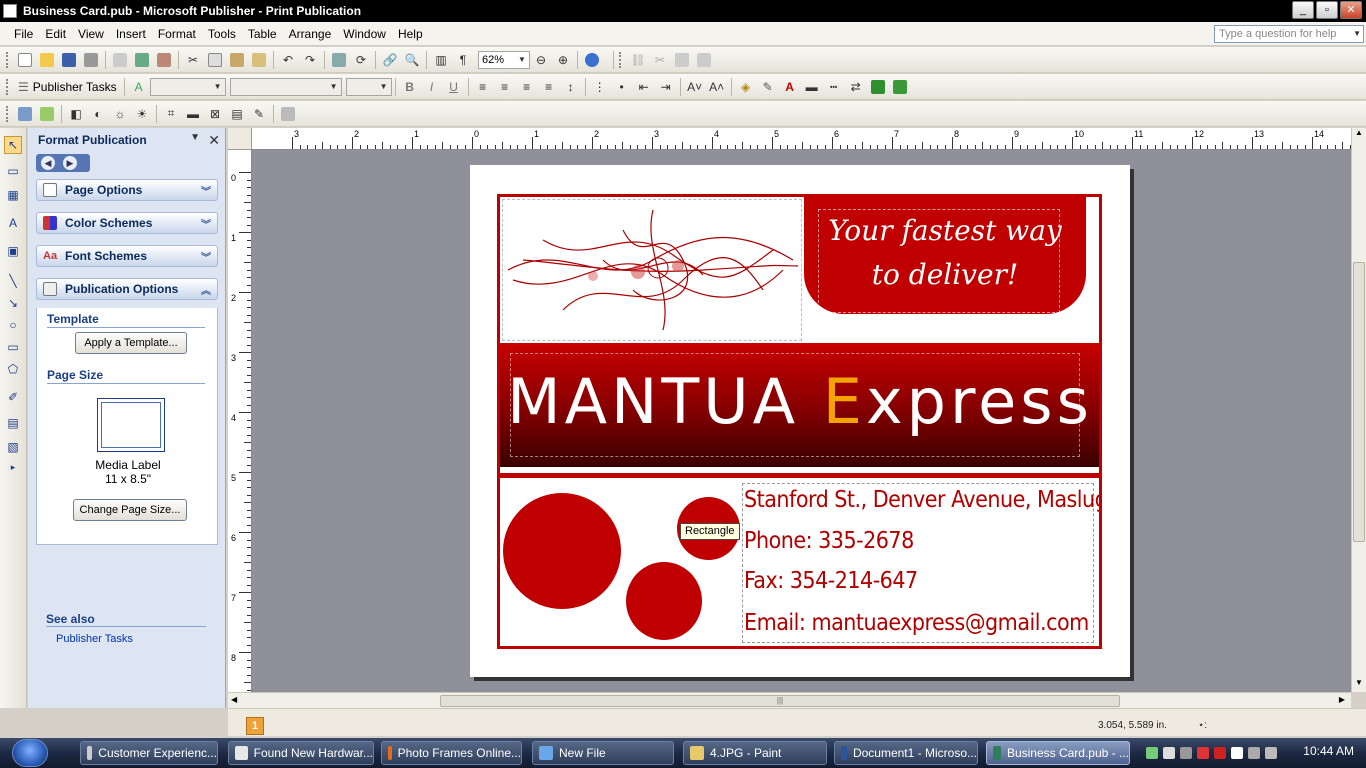 Image resolution: width=1366 pixels, height=768 pixels. What do you see at coordinates (339, 60) in the screenshot?
I see `bring-forward-icon` at bounding box center [339, 60].